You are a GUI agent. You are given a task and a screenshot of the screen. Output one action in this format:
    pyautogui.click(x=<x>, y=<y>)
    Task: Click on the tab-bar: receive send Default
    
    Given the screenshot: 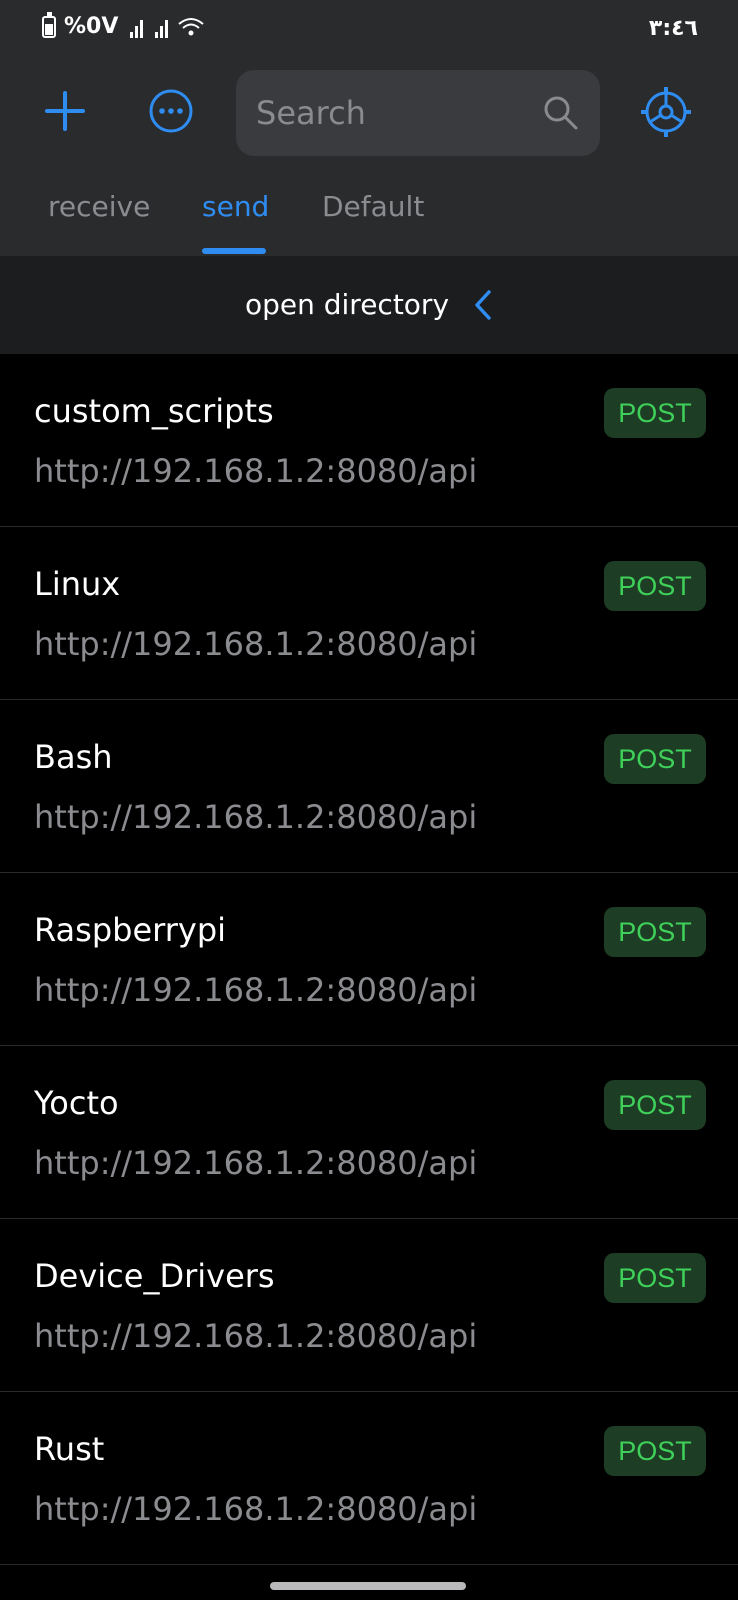 What is the action you would take?
    pyautogui.click(x=369, y=218)
    